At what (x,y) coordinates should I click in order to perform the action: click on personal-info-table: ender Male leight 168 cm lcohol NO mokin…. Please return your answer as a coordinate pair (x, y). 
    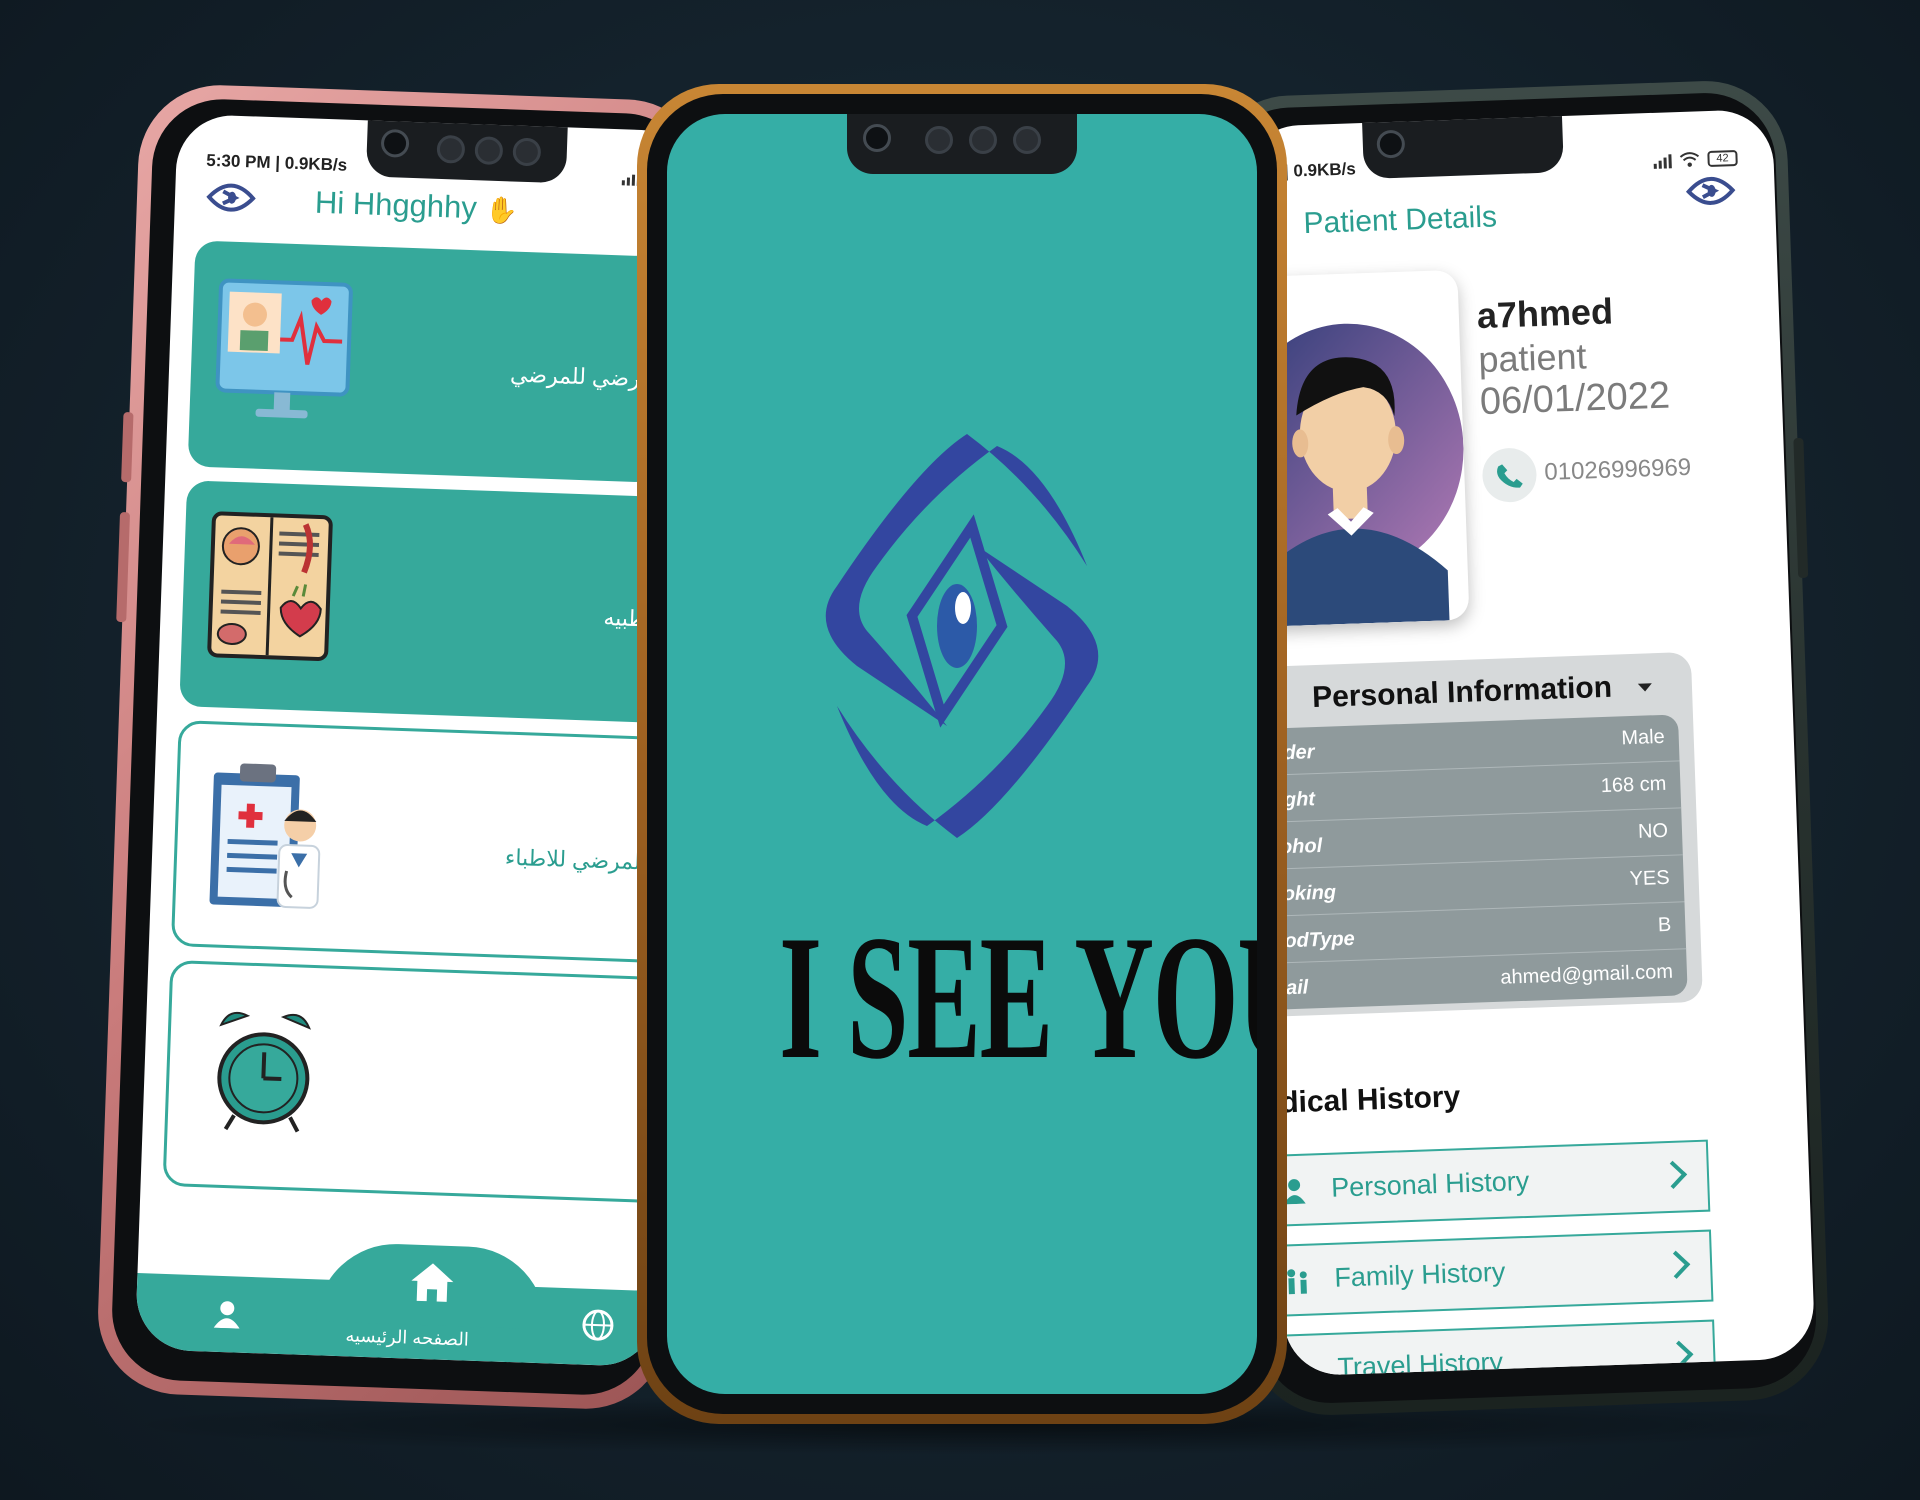
    Looking at the image, I should click on (1470, 862).